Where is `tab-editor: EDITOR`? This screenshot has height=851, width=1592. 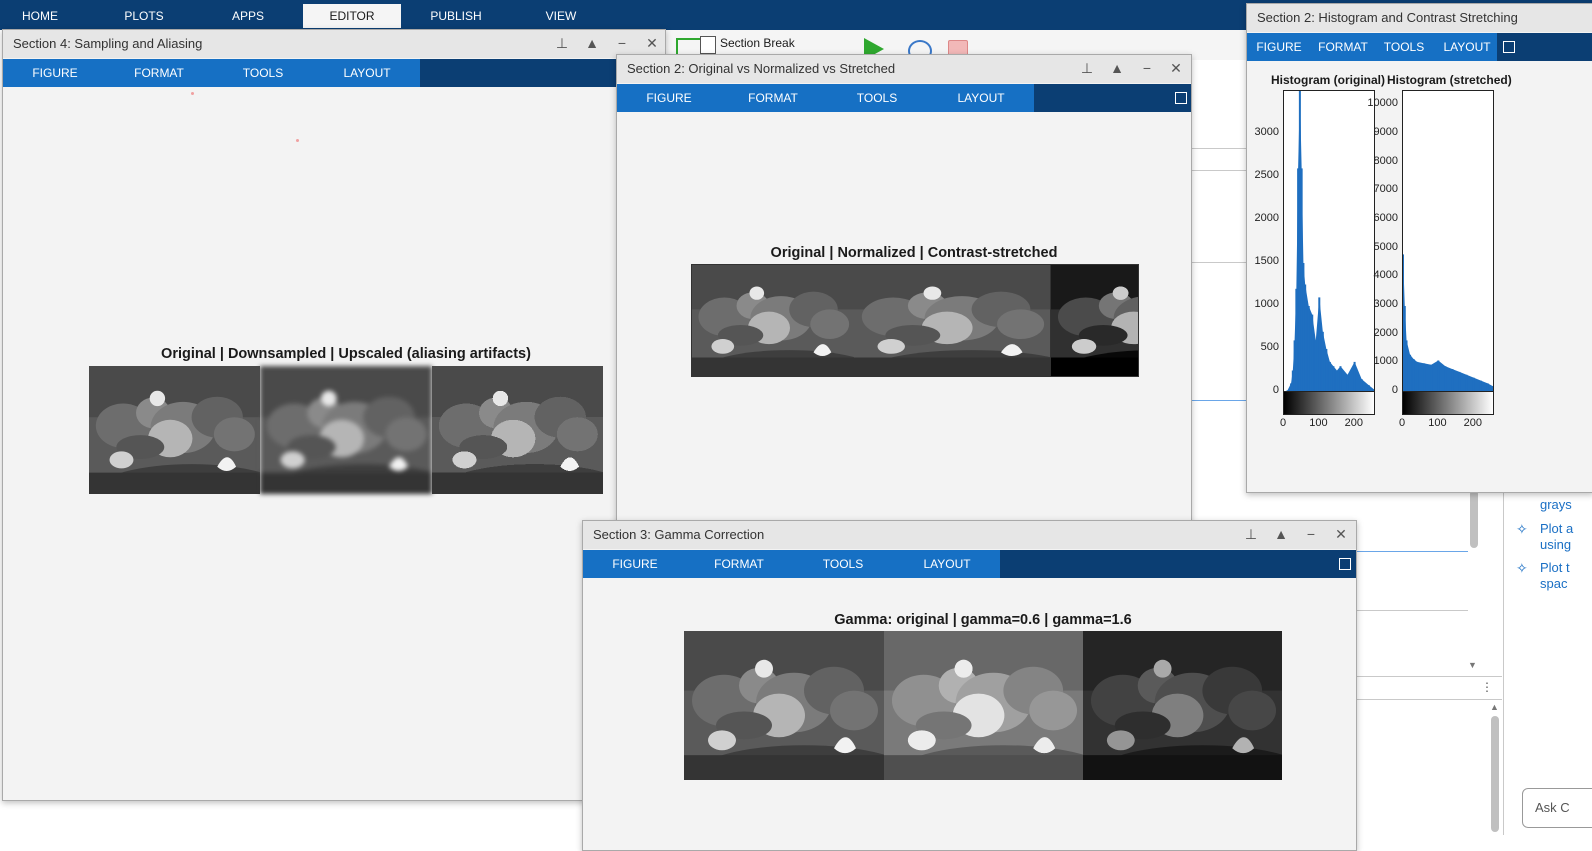 tab-editor: EDITOR is located at coordinates (352, 16).